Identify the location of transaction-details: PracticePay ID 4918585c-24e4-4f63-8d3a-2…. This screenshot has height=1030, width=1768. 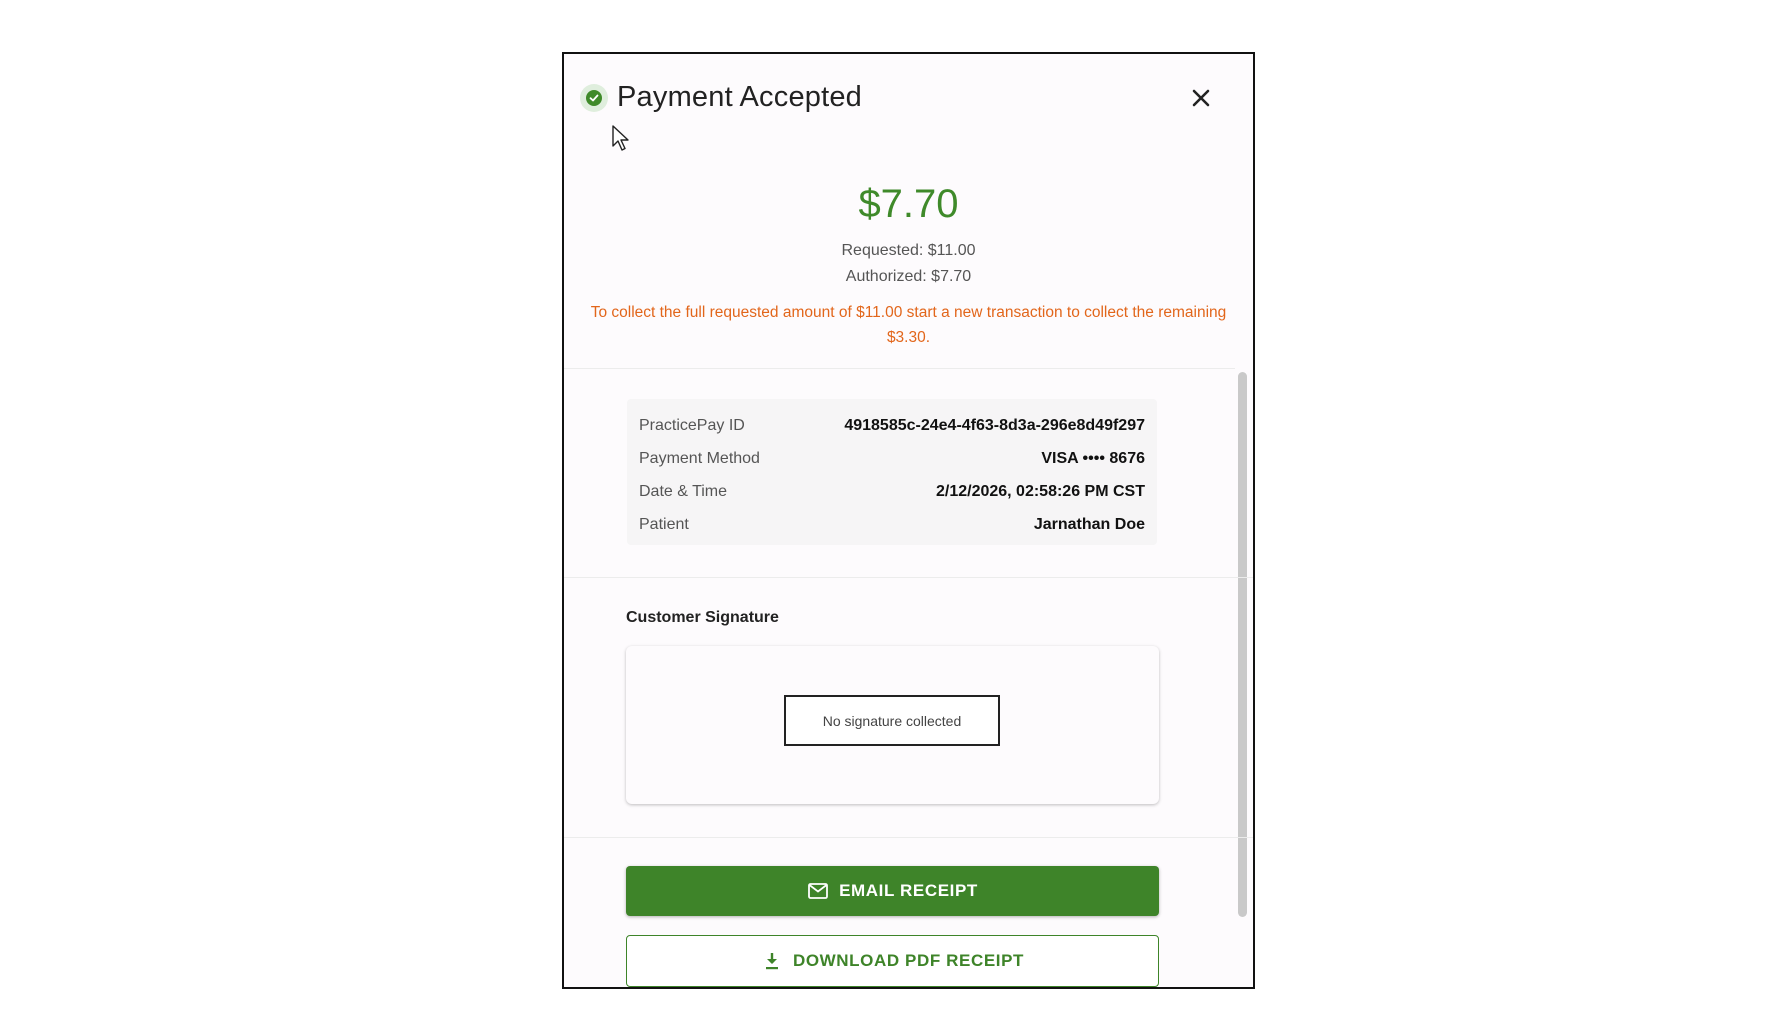
(892, 472).